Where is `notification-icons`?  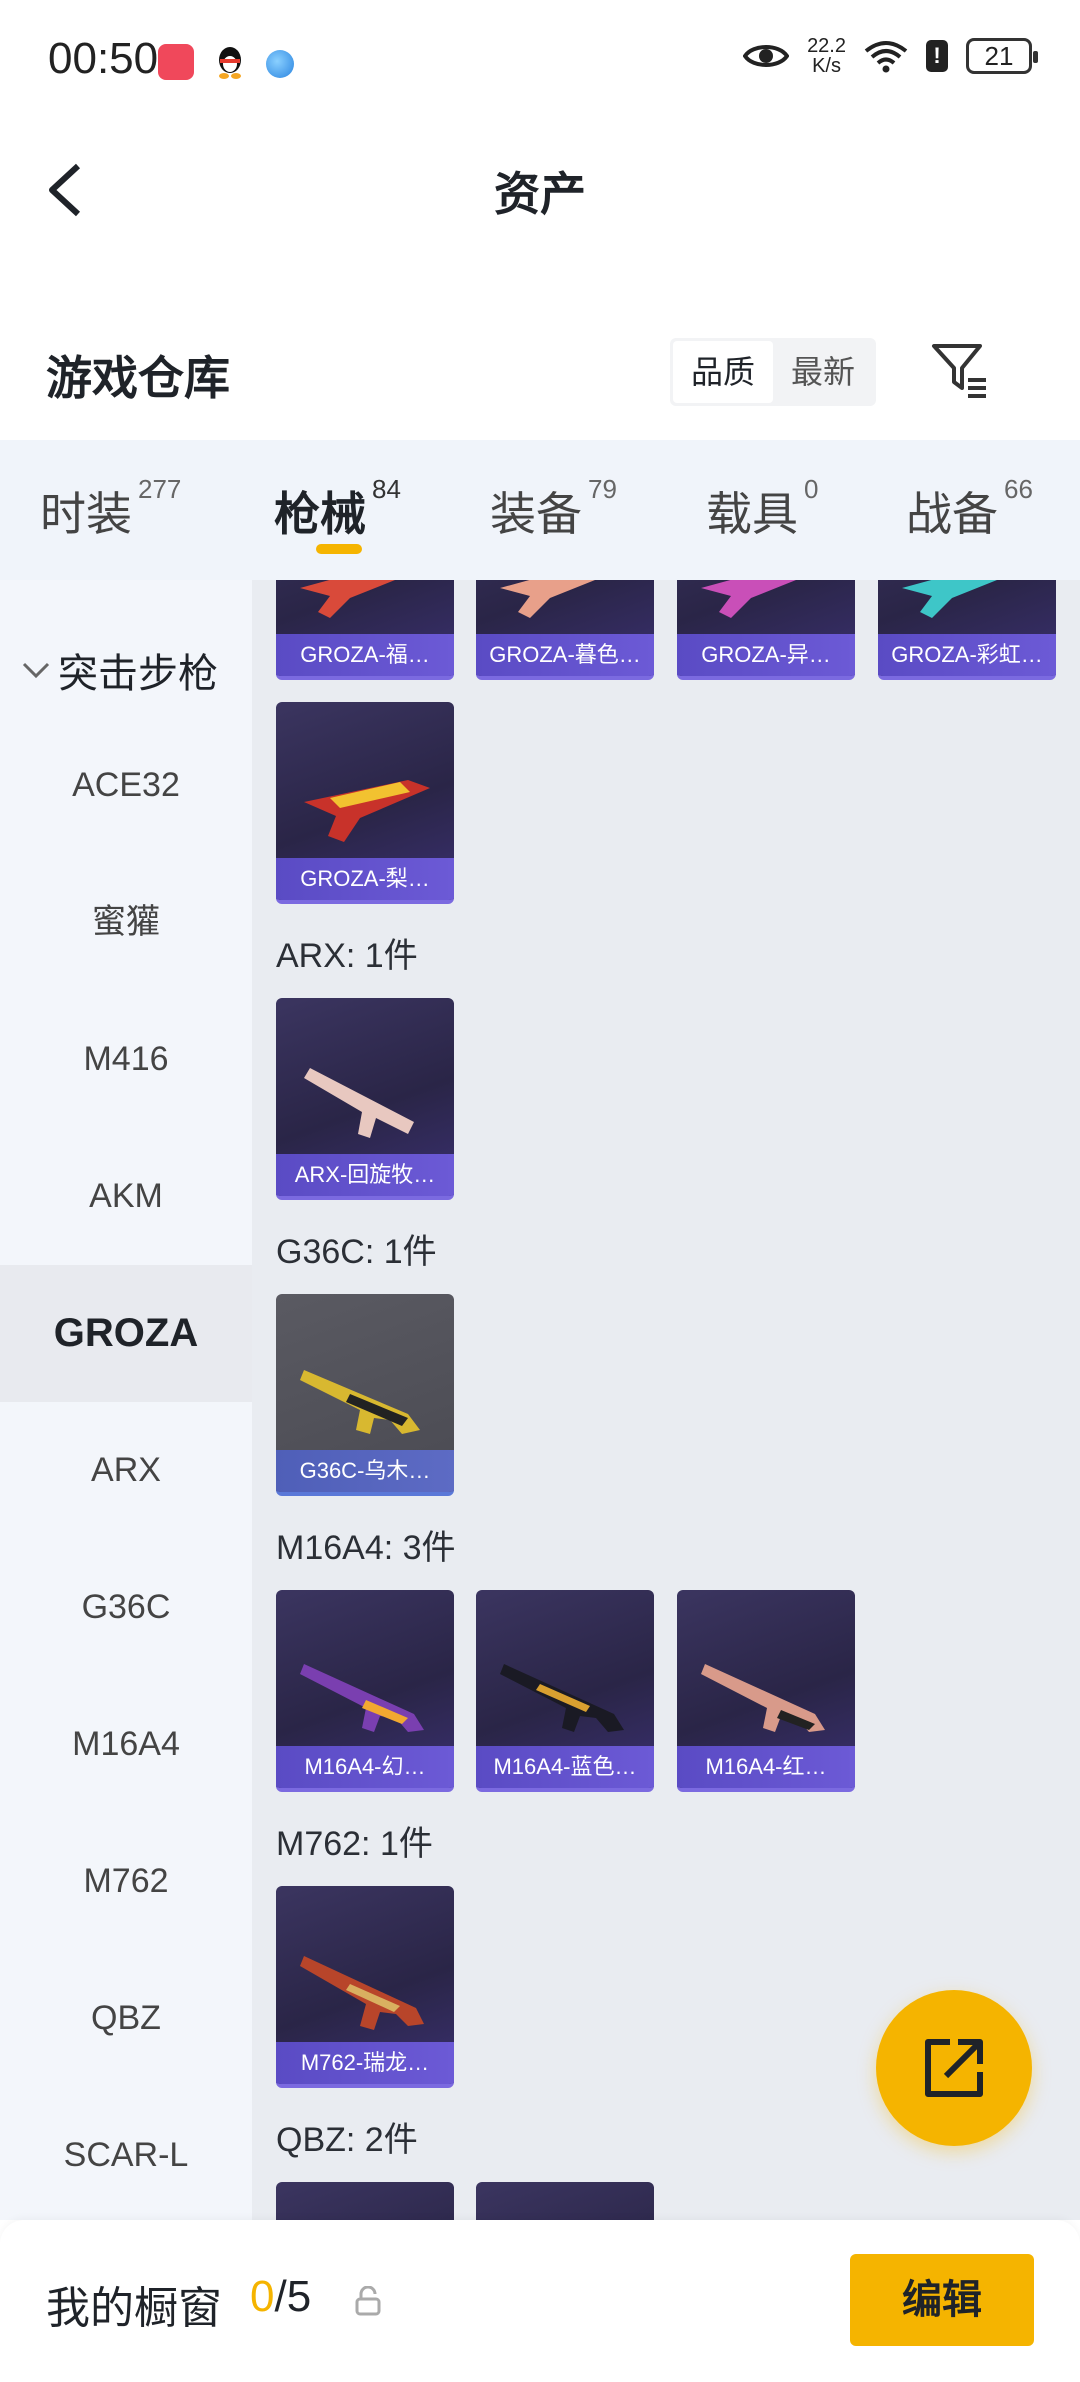
notification-icons is located at coordinates (226, 62).